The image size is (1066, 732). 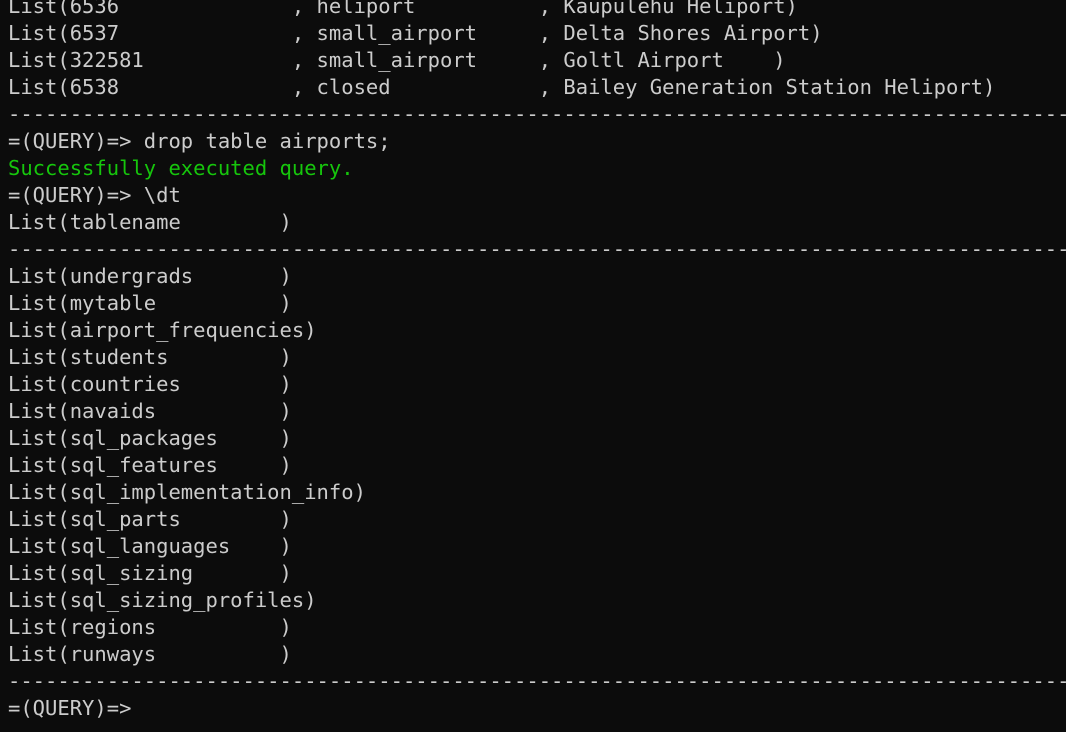 What do you see at coordinates (187, 492) in the screenshot?
I see `table-row: List(sql_implementation_info)` at bounding box center [187, 492].